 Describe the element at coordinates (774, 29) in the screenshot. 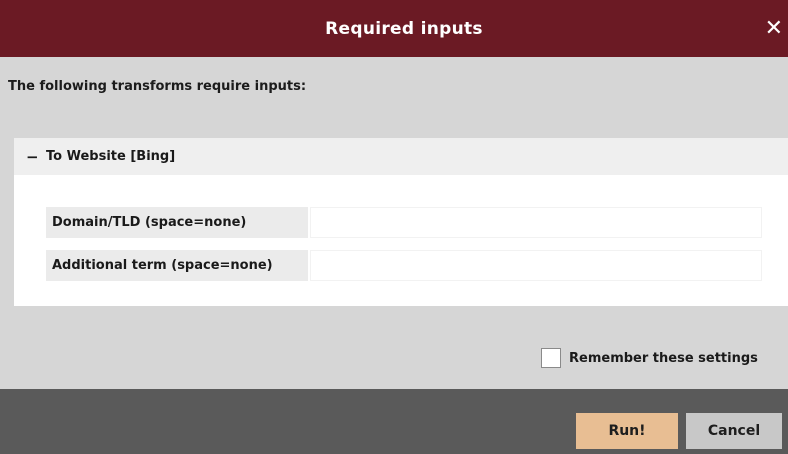

I see `close-icon: ✕` at that location.